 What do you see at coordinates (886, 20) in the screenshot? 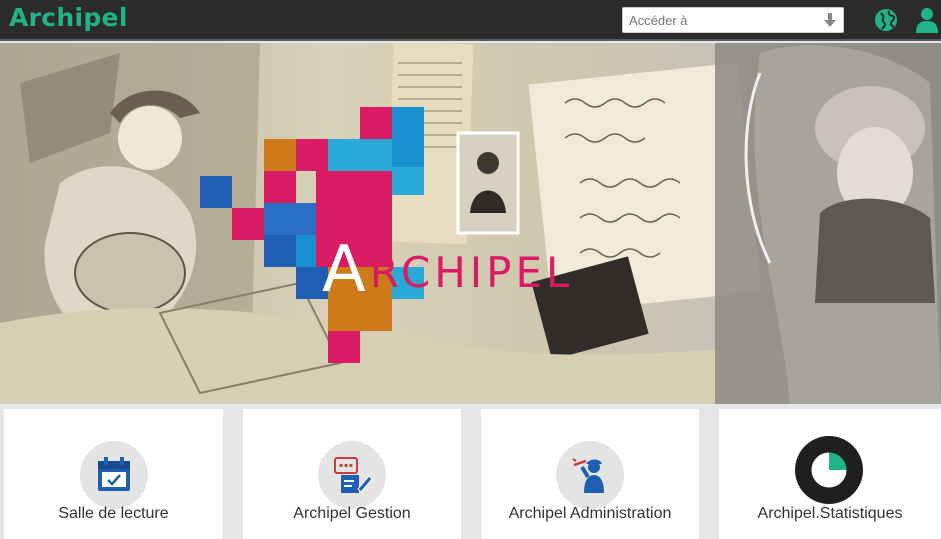
I see `globe-icon` at bounding box center [886, 20].